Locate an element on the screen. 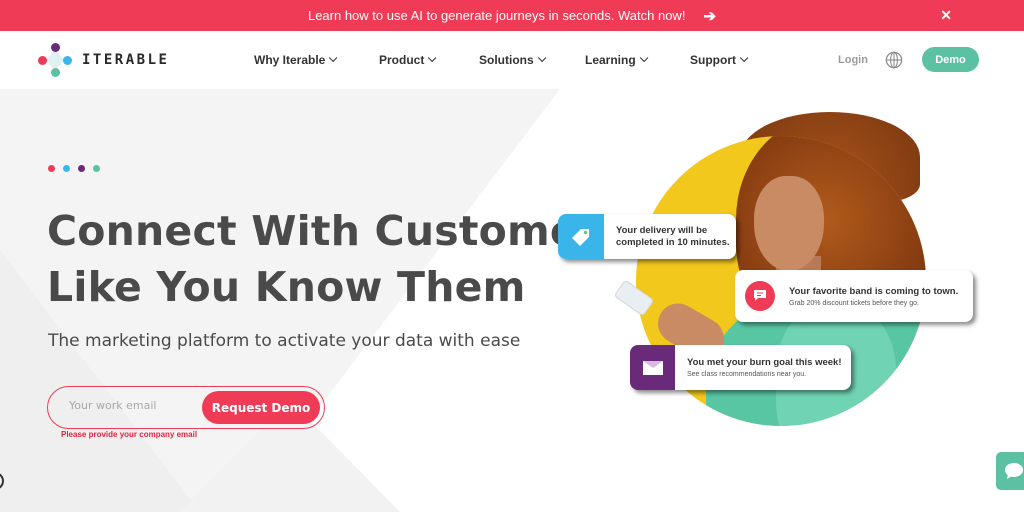 Image resolution: width=1024 pixels, height=512 pixels. nav-item-support: Support is located at coordinates (719, 60).